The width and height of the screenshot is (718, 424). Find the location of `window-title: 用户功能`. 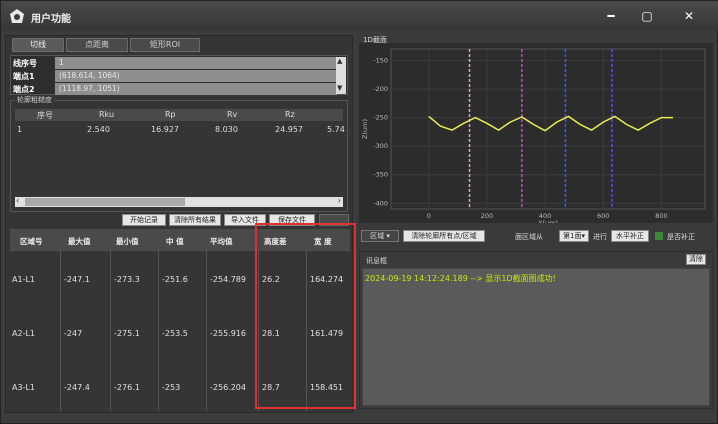

window-title: 用户功能 is located at coordinates (51, 19).